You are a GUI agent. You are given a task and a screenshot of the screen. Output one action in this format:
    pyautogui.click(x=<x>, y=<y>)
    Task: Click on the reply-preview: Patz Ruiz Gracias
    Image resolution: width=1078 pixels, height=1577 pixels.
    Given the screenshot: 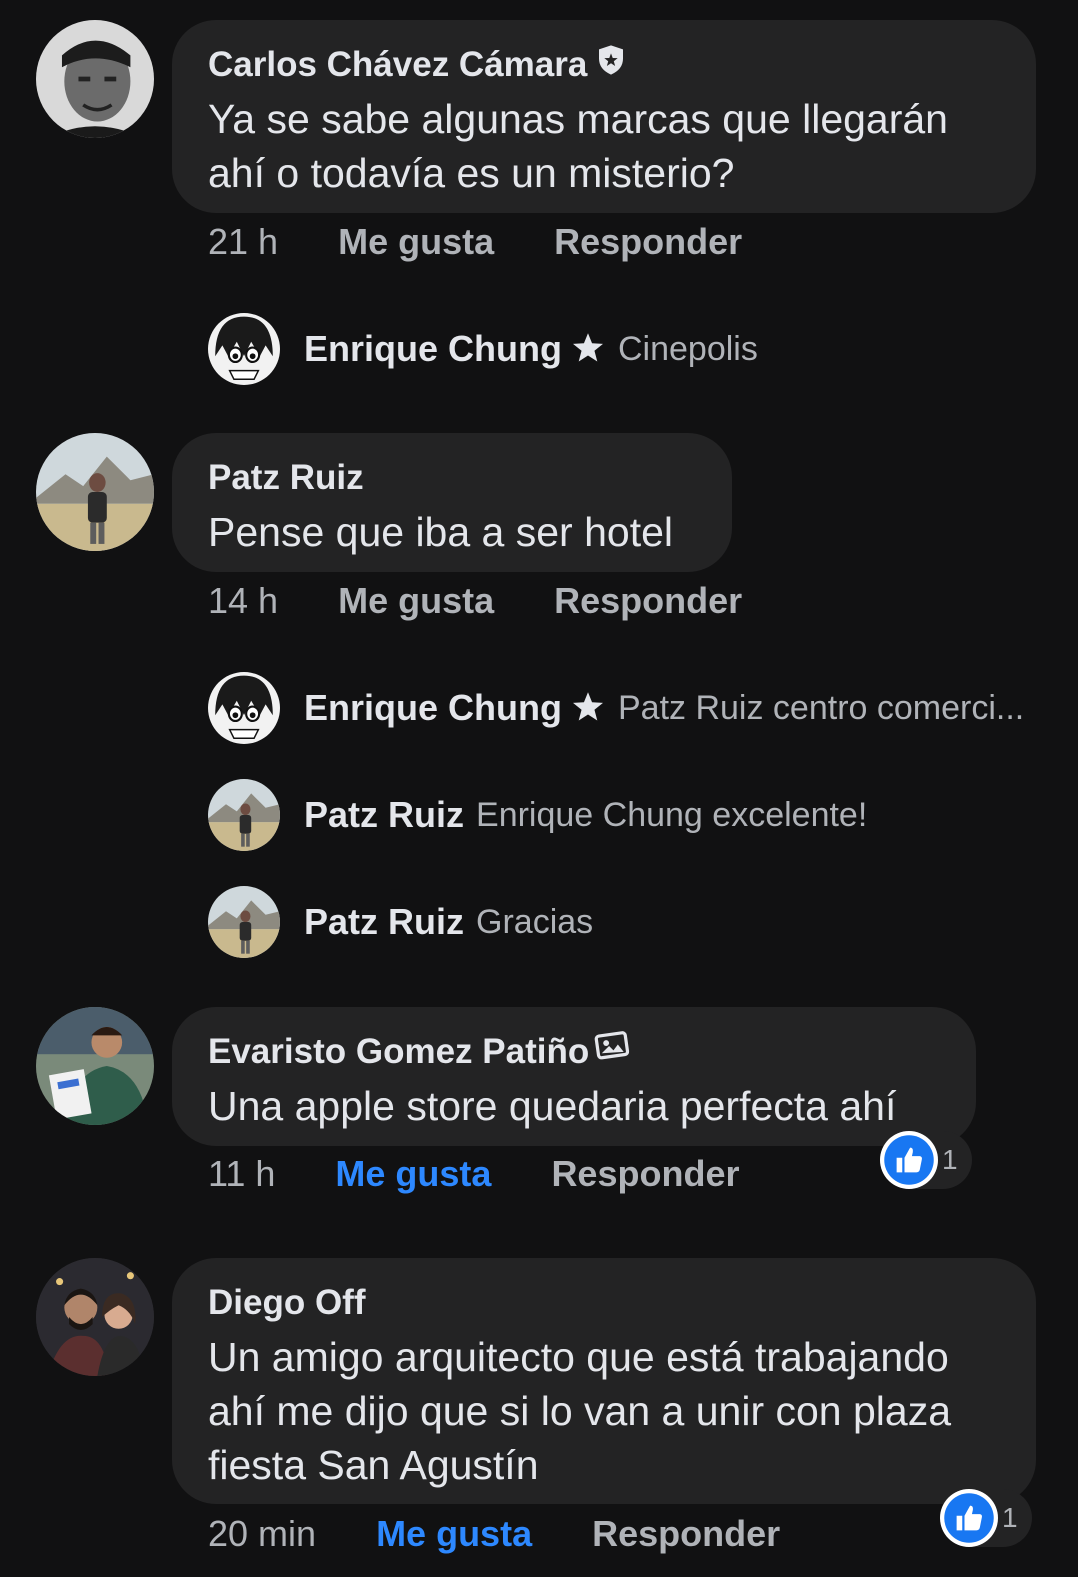 What is the action you would take?
    pyautogui.click(x=400, y=922)
    